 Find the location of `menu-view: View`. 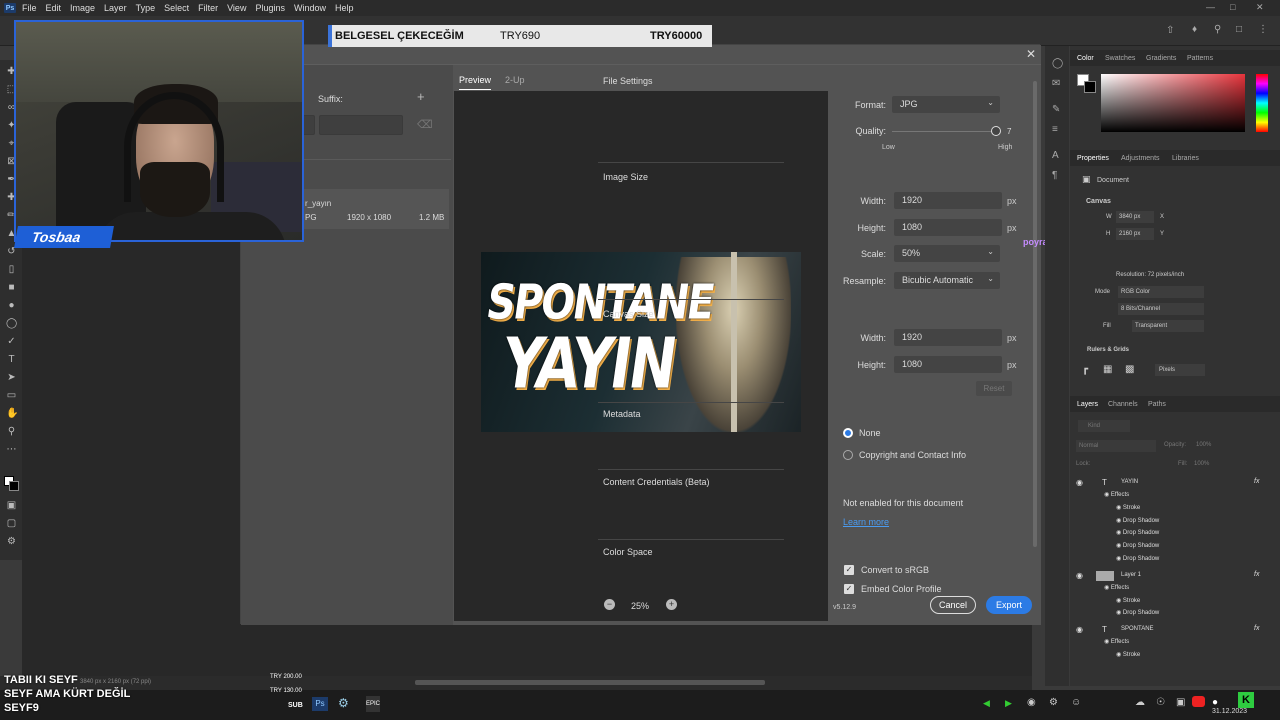

menu-view: View is located at coordinates (236, 8).